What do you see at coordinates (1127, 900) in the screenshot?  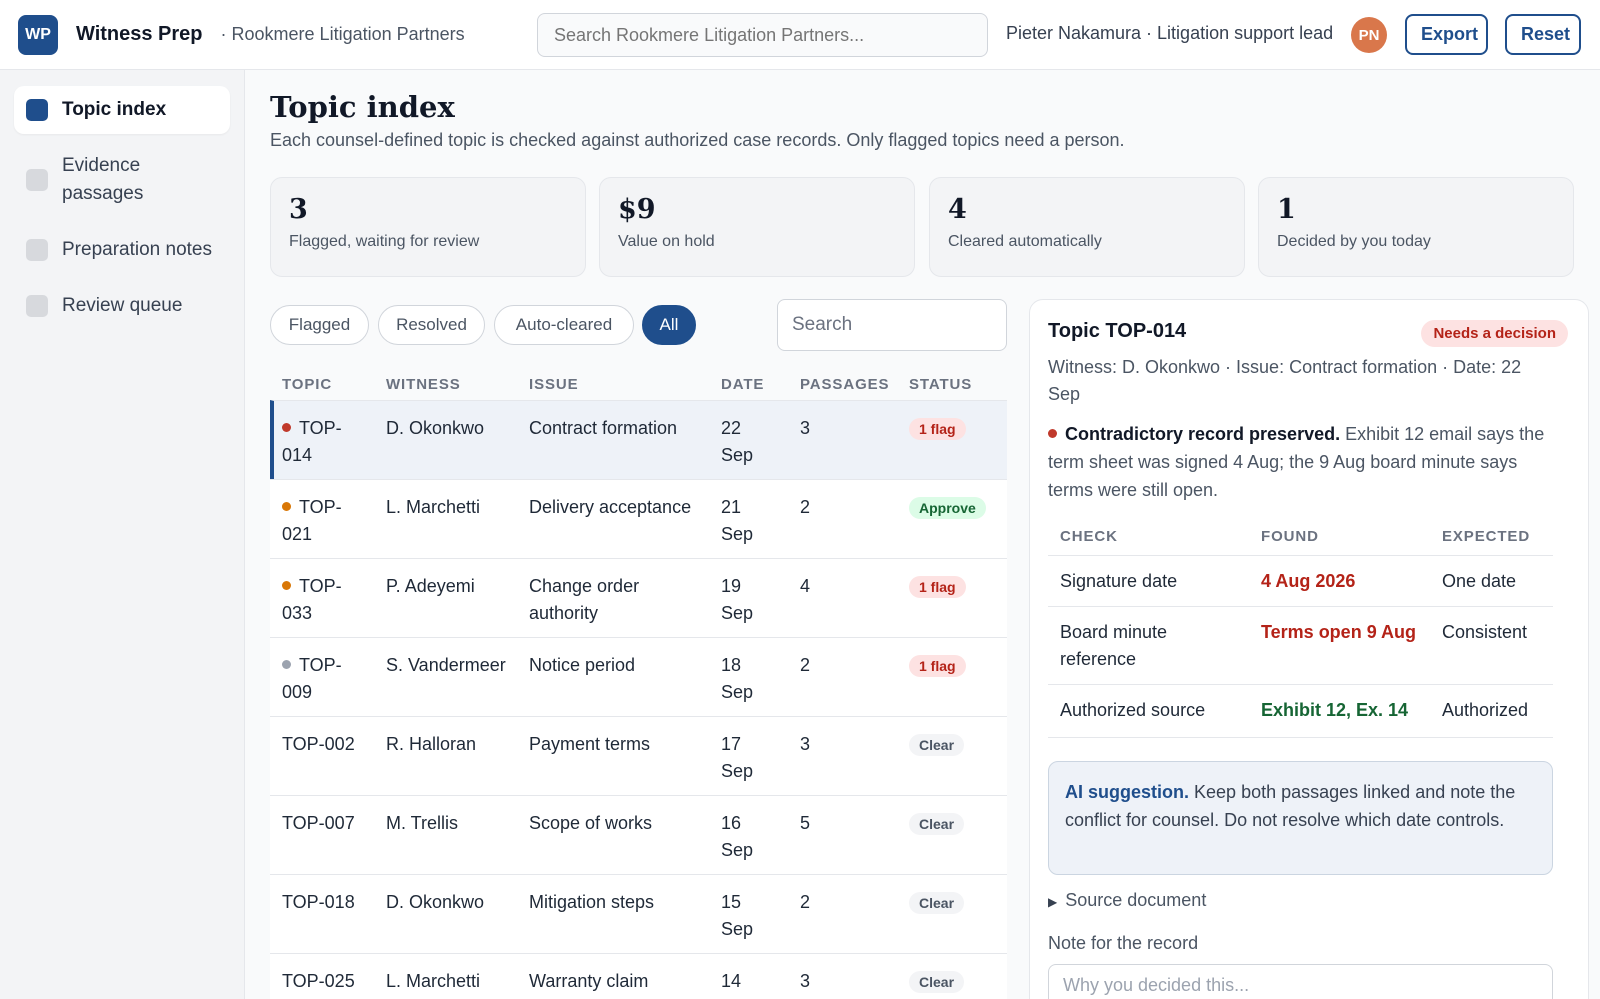 I see `source-document-toggle: ▶ Source document` at bounding box center [1127, 900].